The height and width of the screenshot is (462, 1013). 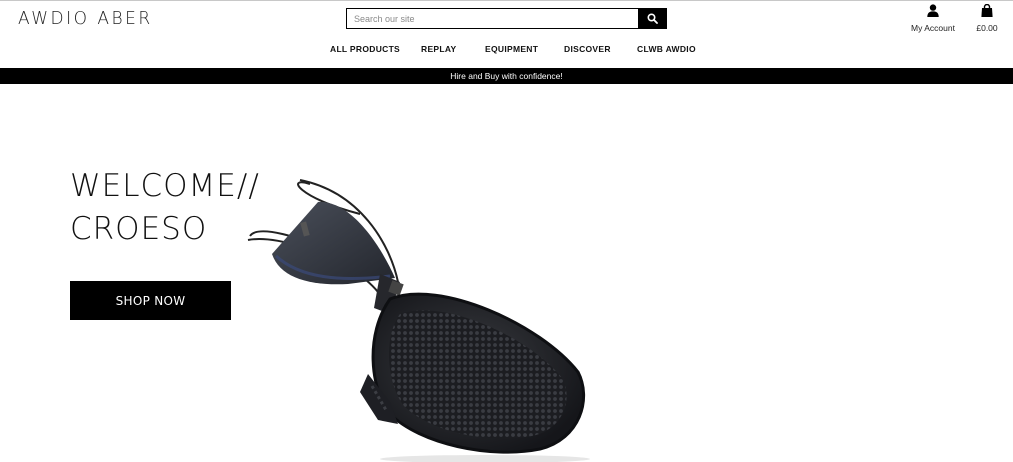 I want to click on shop-now-button: SHOP NOW, so click(x=150, y=300).